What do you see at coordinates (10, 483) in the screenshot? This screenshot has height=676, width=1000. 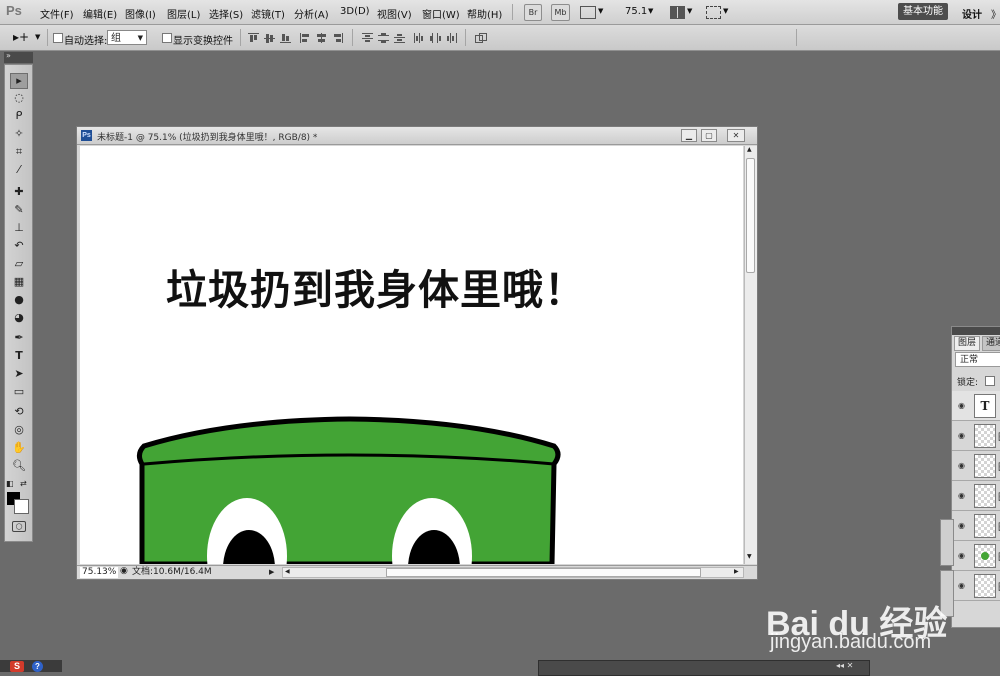 I see `default-colors-icon: ◧` at bounding box center [10, 483].